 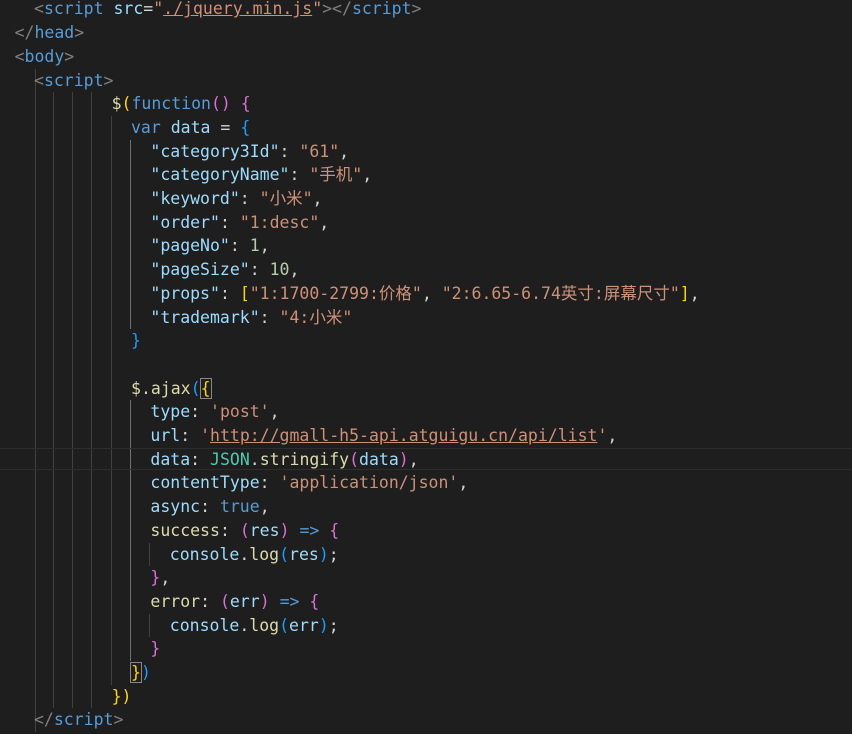 What do you see at coordinates (73, 81) in the screenshot?
I see `code-text: <script>` at bounding box center [73, 81].